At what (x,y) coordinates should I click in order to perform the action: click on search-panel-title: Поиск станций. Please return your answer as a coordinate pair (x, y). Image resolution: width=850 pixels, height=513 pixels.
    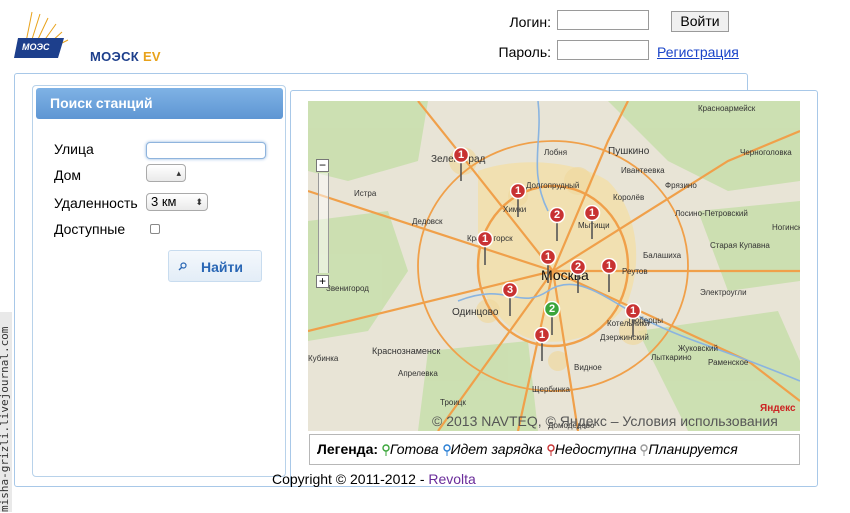
    Looking at the image, I should click on (159, 103).